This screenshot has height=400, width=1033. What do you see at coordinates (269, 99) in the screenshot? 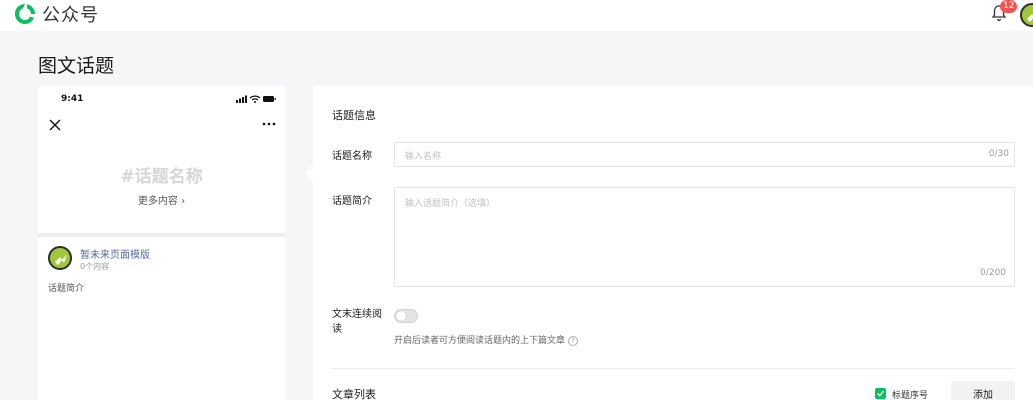
I see `battery-icon` at bounding box center [269, 99].